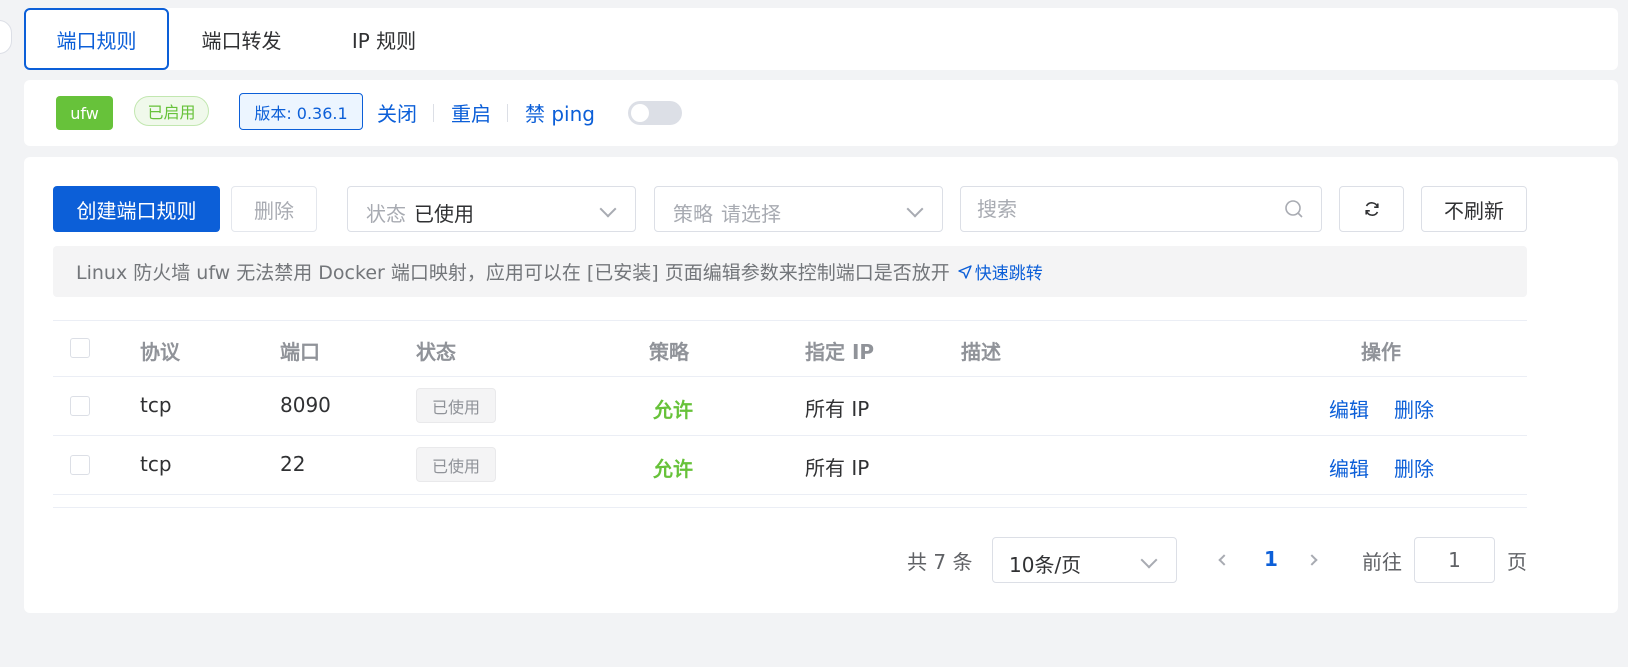 The image size is (1628, 667). What do you see at coordinates (965, 271) in the screenshot?
I see `send-icon` at bounding box center [965, 271].